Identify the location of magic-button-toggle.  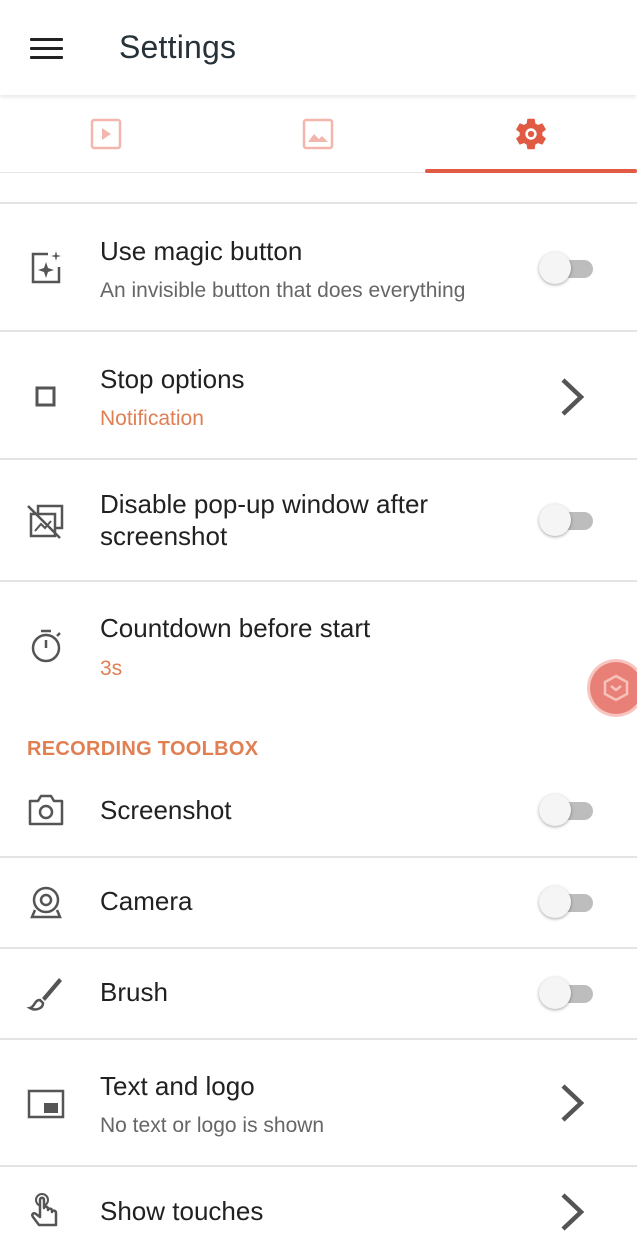
(567, 268).